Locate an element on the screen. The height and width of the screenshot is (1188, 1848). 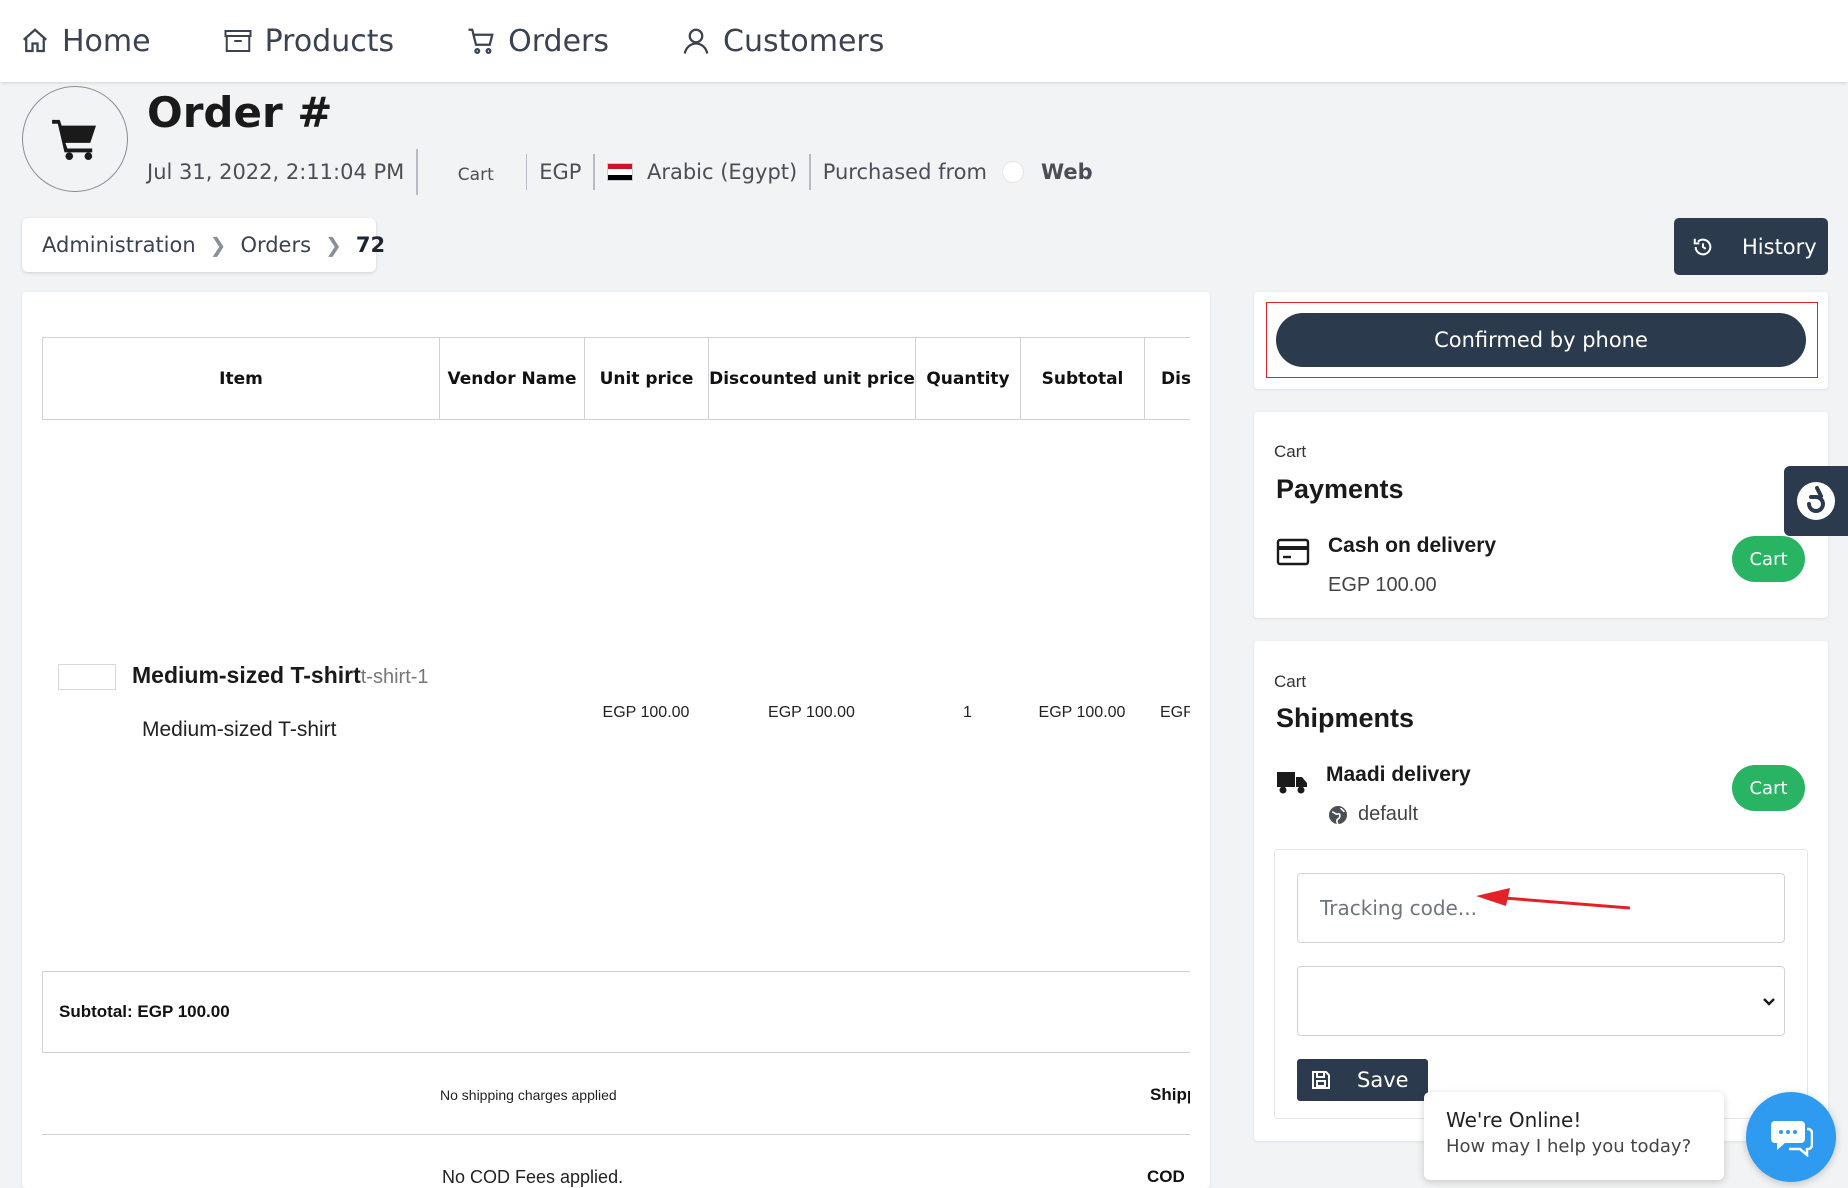
subtotal-text: Subtotal: EGP 100.00 is located at coordinates (144, 1011).